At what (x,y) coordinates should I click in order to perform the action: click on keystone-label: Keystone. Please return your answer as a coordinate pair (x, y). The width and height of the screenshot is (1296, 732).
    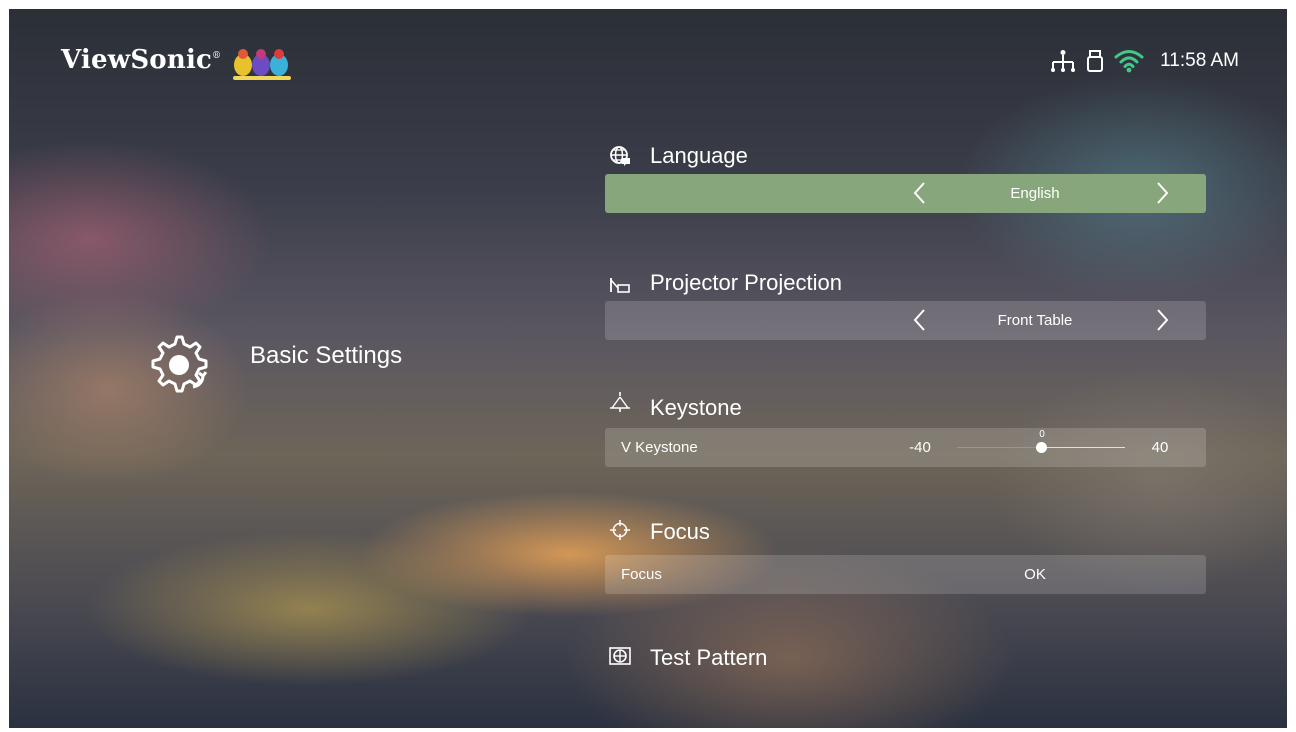
    Looking at the image, I should click on (696, 407).